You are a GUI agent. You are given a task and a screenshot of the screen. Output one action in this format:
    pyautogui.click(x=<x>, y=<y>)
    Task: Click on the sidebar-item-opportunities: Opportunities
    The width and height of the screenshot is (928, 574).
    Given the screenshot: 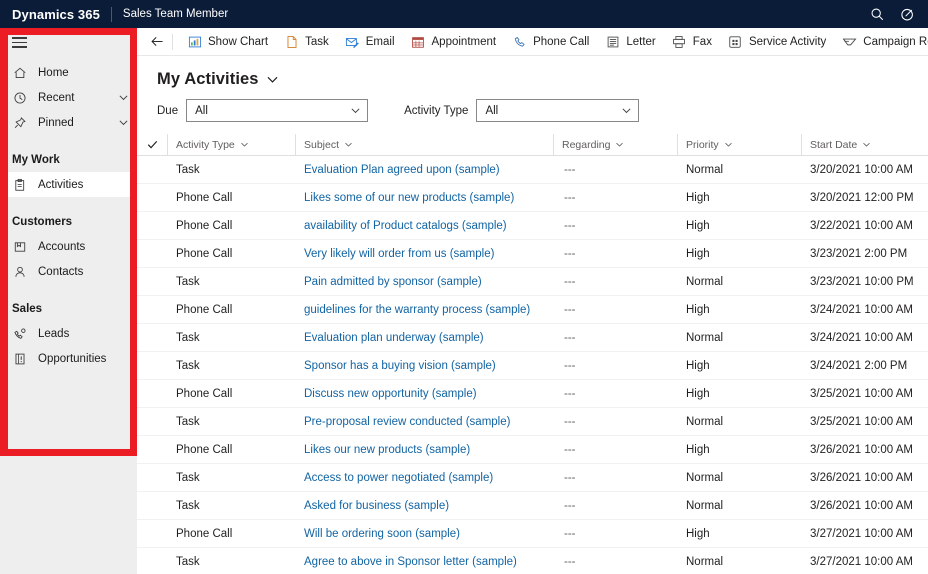 What is the action you would take?
    pyautogui.click(x=68, y=358)
    